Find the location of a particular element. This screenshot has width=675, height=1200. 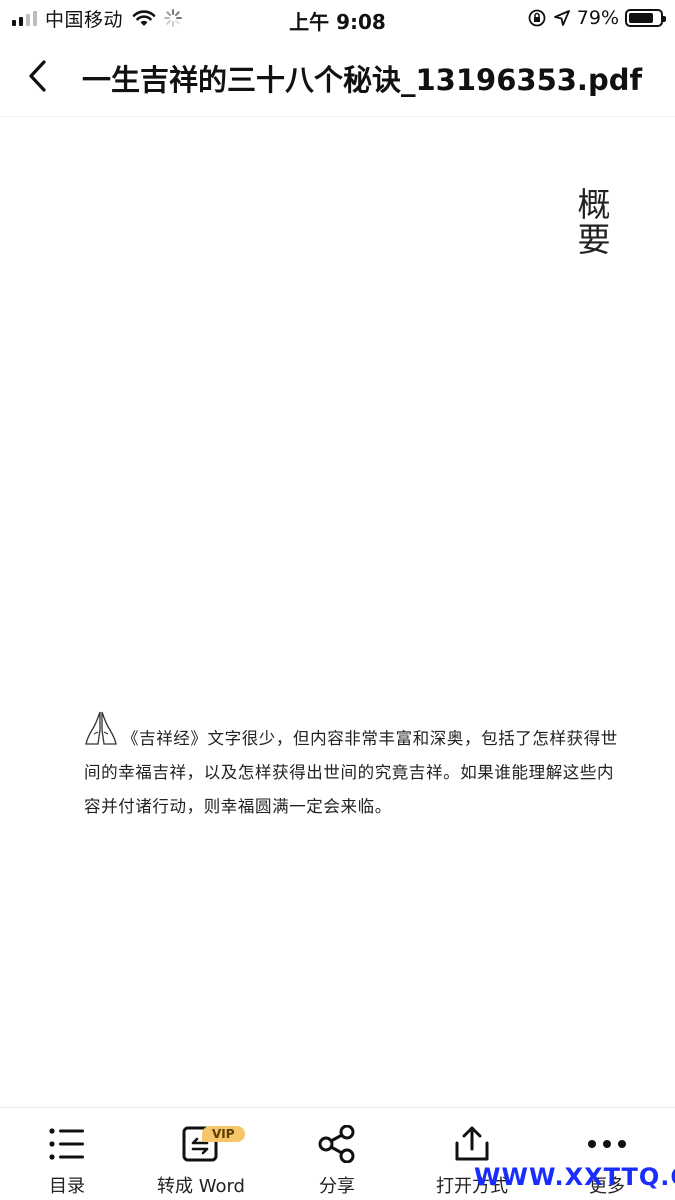

praying-hands-icon is located at coordinates (101, 728).